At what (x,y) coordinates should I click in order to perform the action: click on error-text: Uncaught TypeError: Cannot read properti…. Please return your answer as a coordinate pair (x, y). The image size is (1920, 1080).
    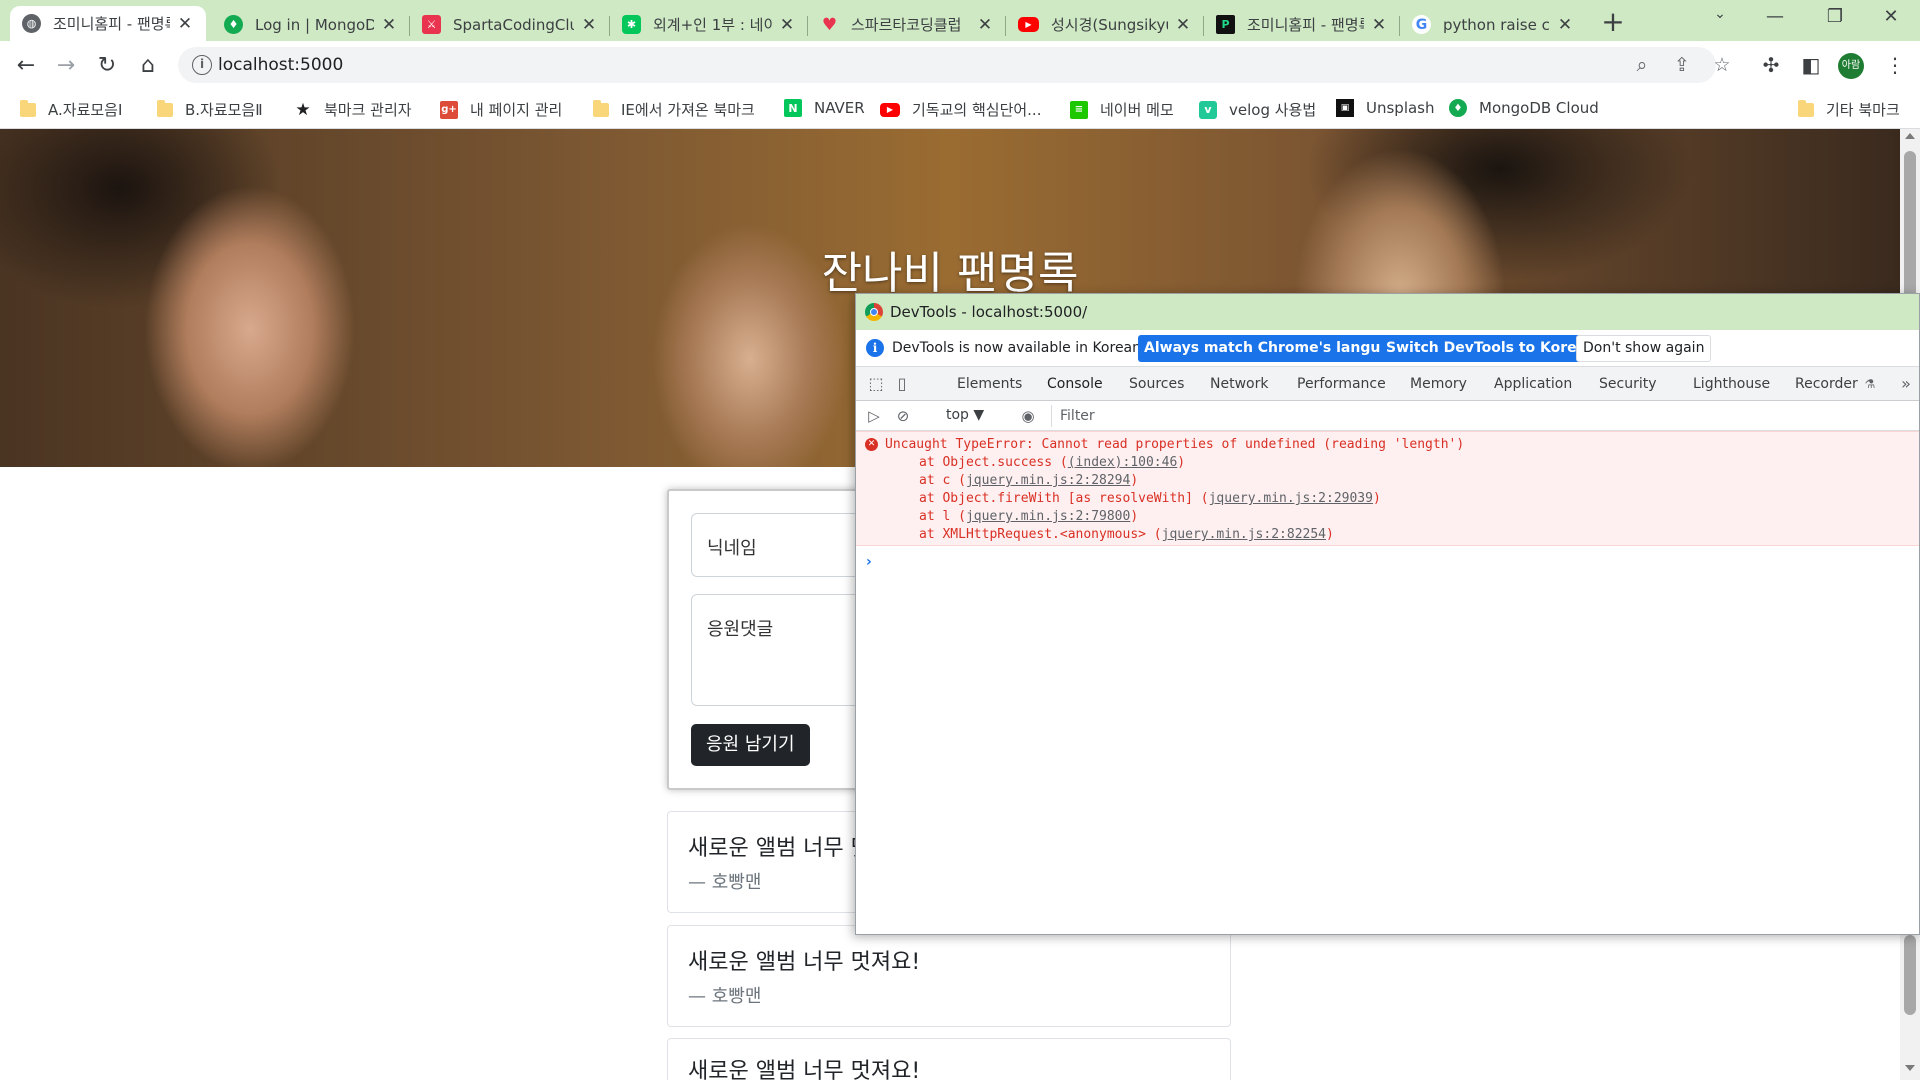
    Looking at the image, I should click on (1175, 444).